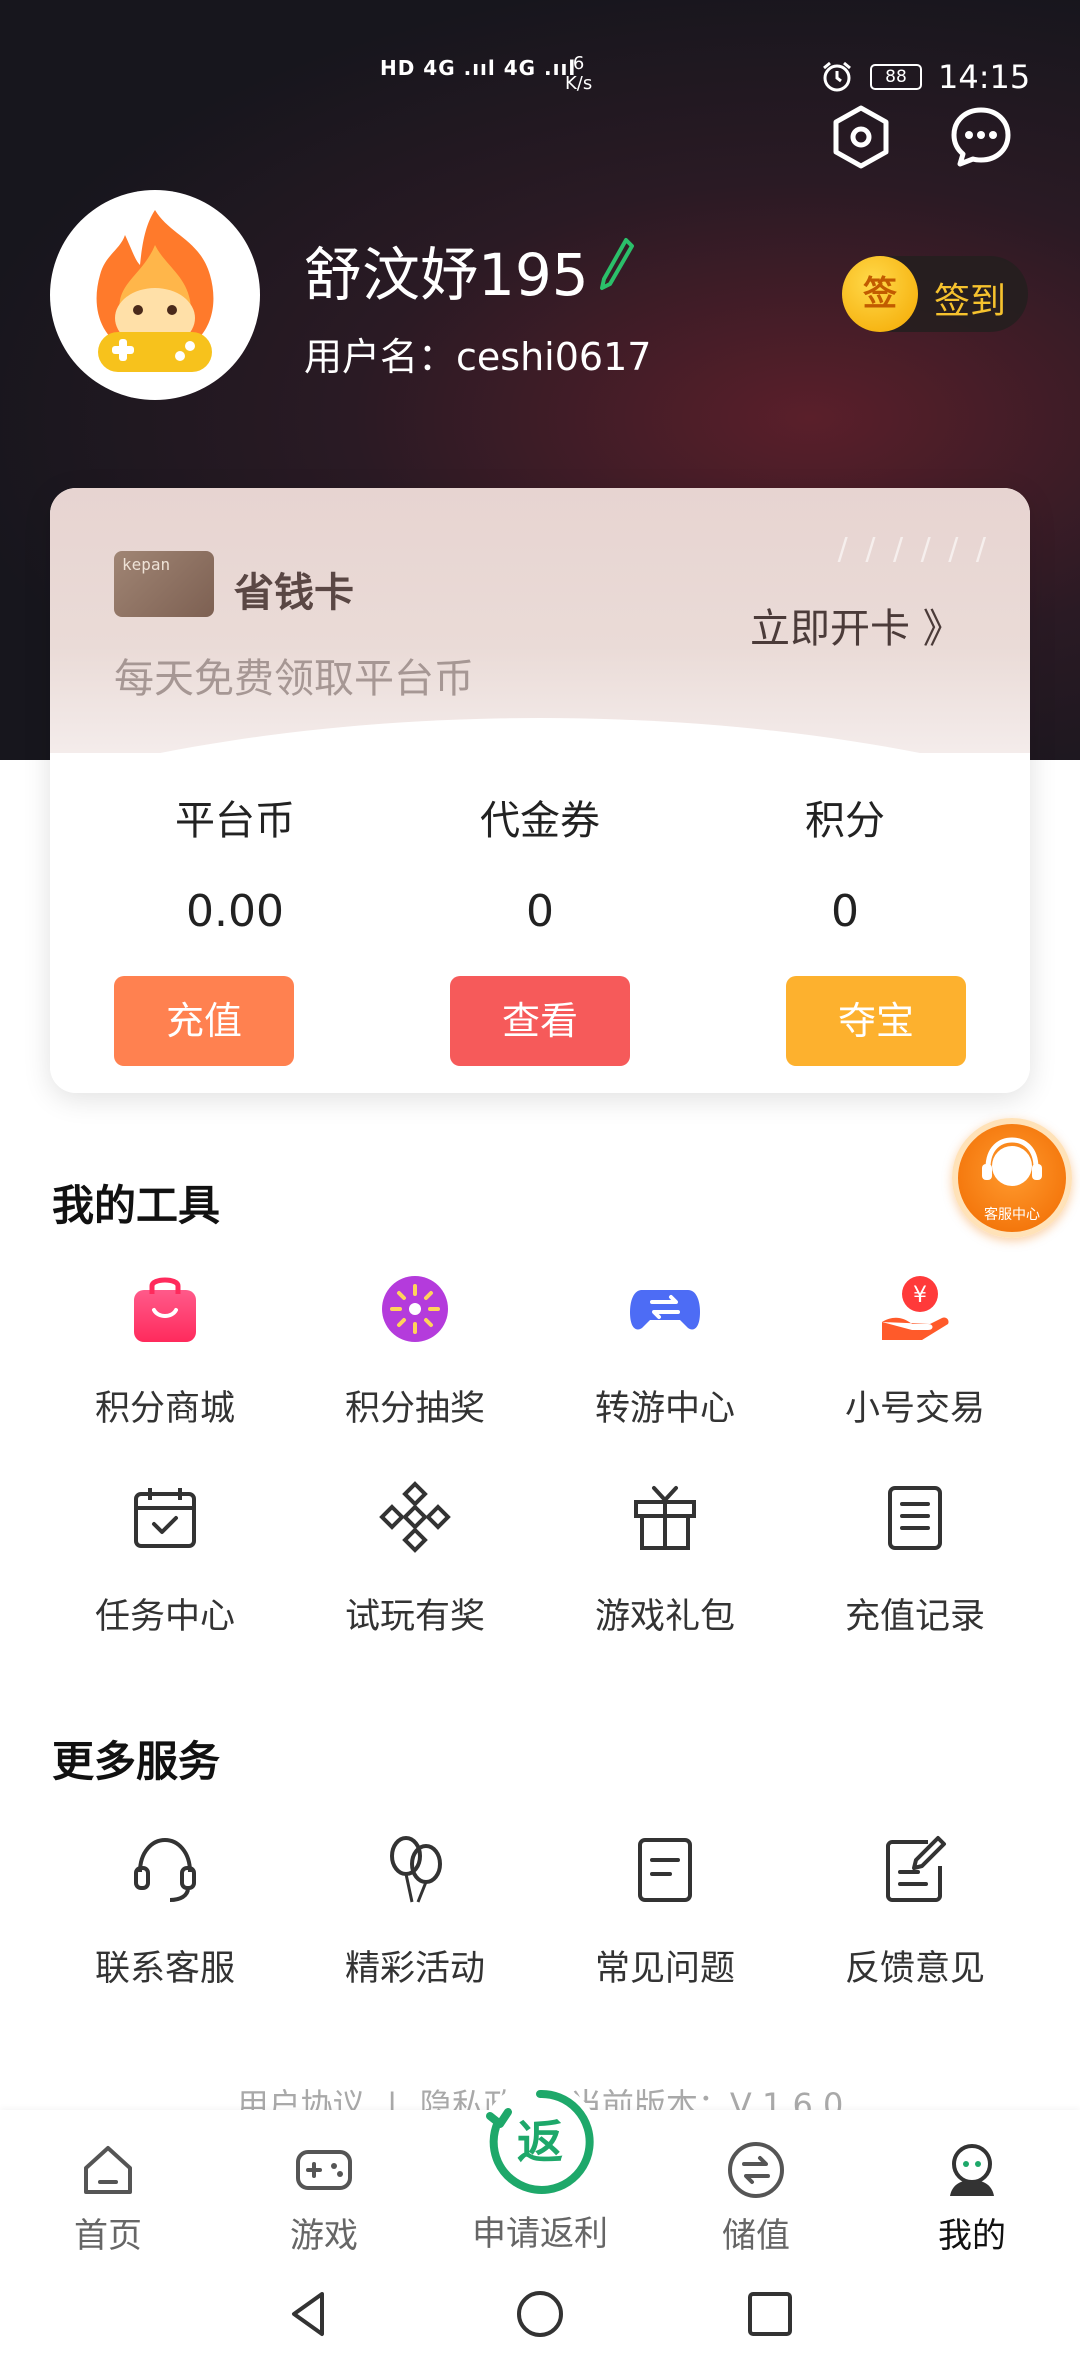  What do you see at coordinates (540, 2234) in the screenshot?
I see `nav-rebate-label: 申请返利` at bounding box center [540, 2234].